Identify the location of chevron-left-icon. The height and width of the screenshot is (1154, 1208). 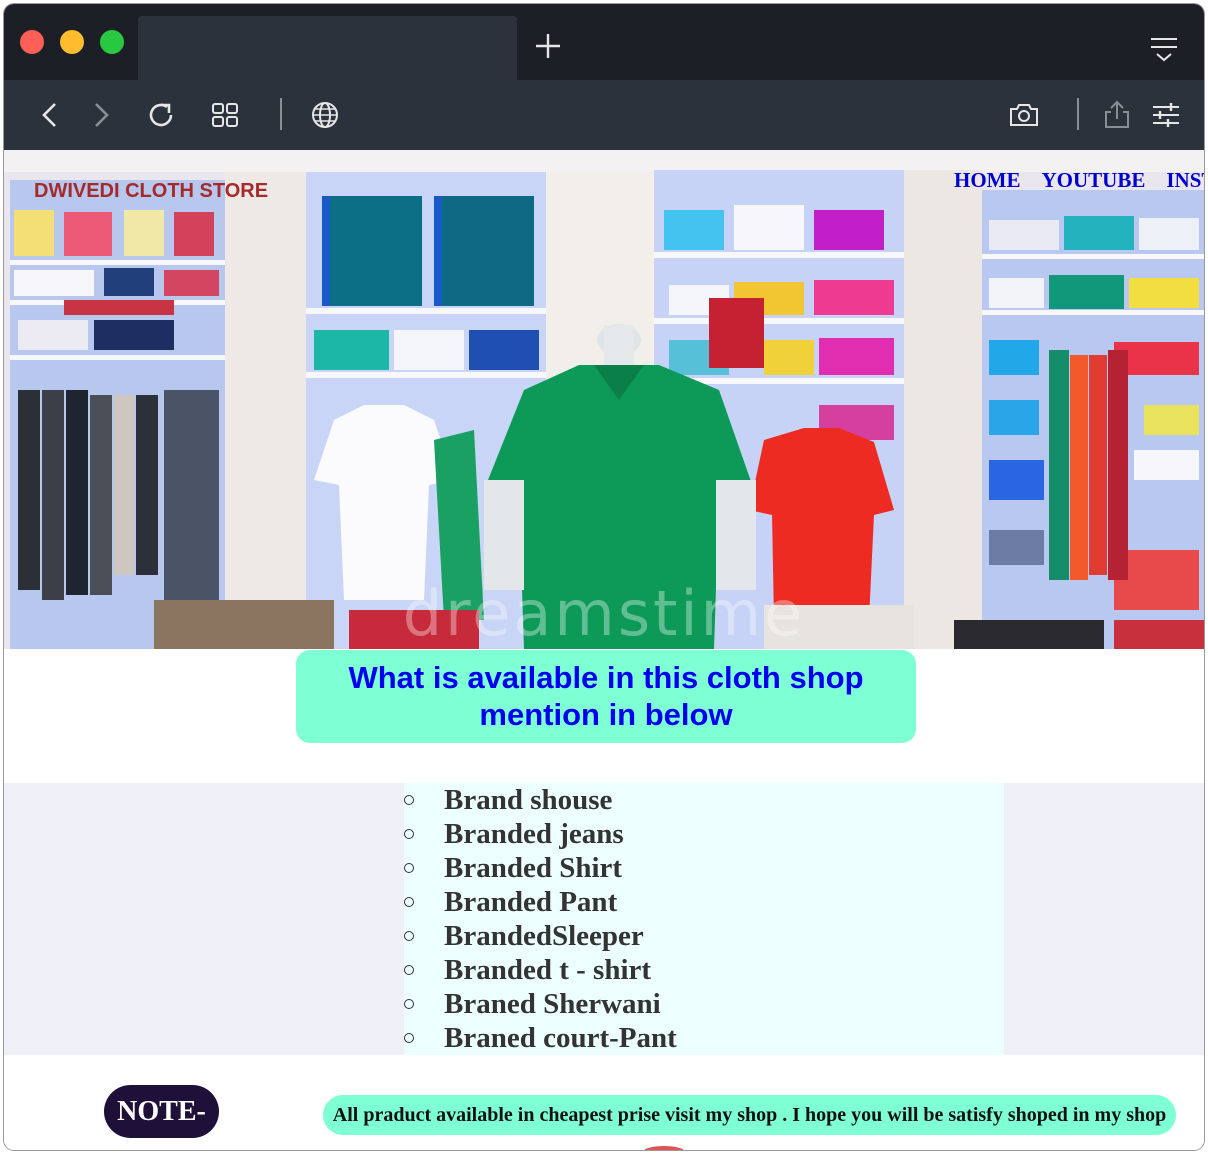
(49, 115).